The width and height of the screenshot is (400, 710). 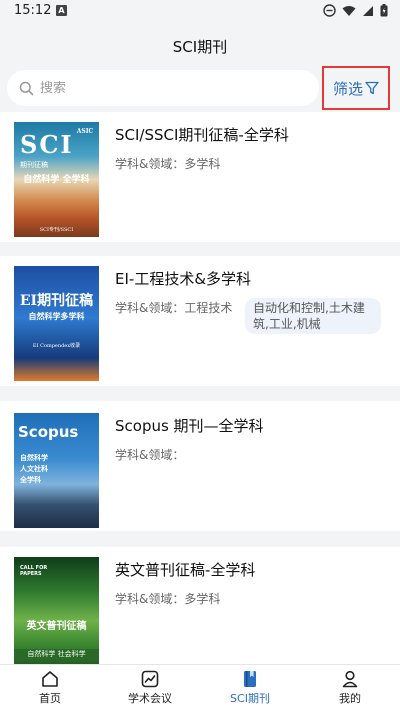 I want to click on status-bar: 15:12 A, so click(x=200, y=12).